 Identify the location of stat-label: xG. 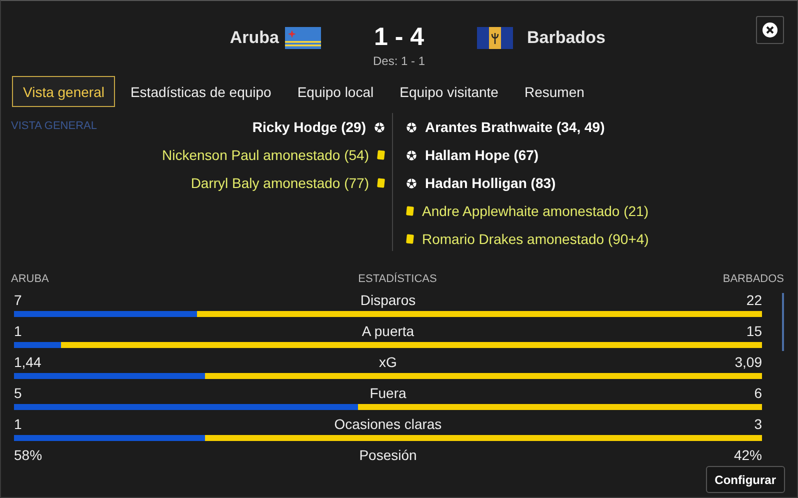
(388, 362).